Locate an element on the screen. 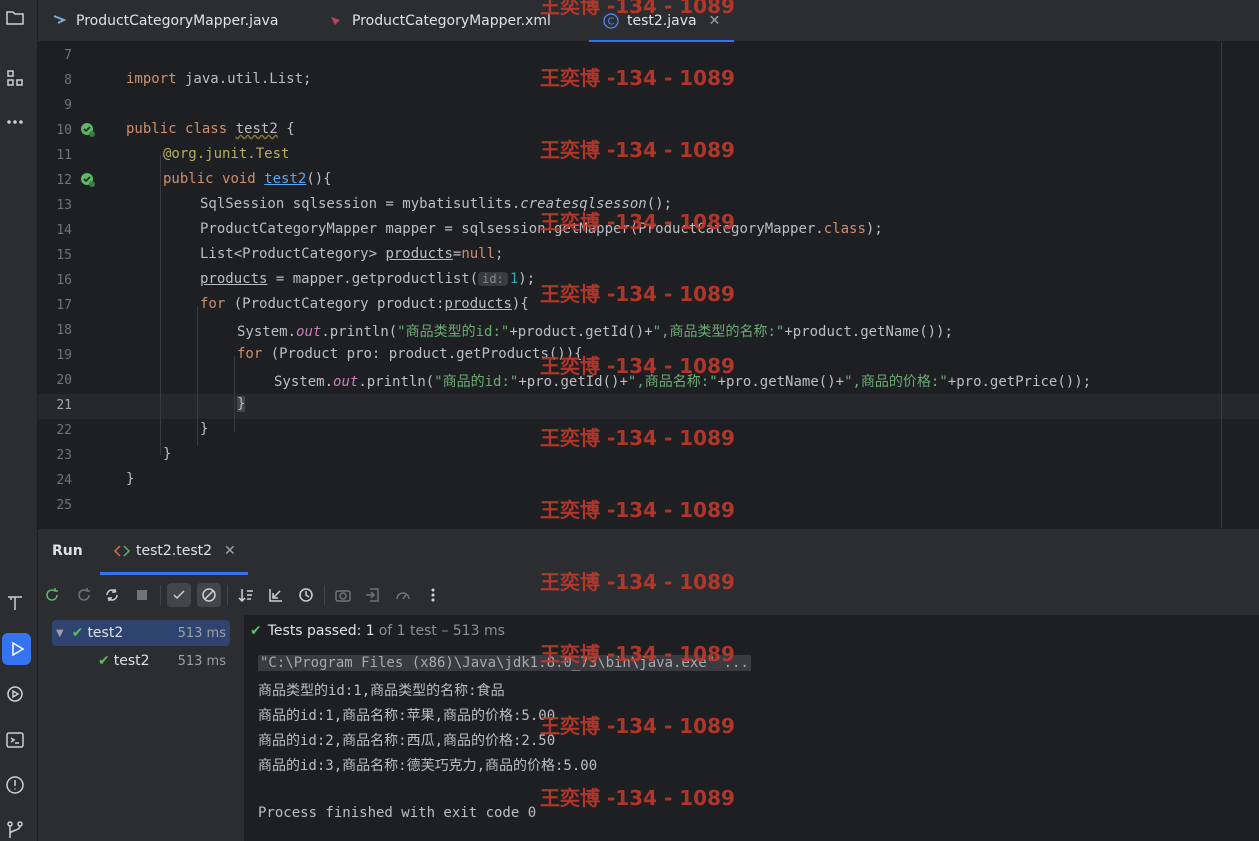  line-number: 25 is located at coordinates (64, 505).